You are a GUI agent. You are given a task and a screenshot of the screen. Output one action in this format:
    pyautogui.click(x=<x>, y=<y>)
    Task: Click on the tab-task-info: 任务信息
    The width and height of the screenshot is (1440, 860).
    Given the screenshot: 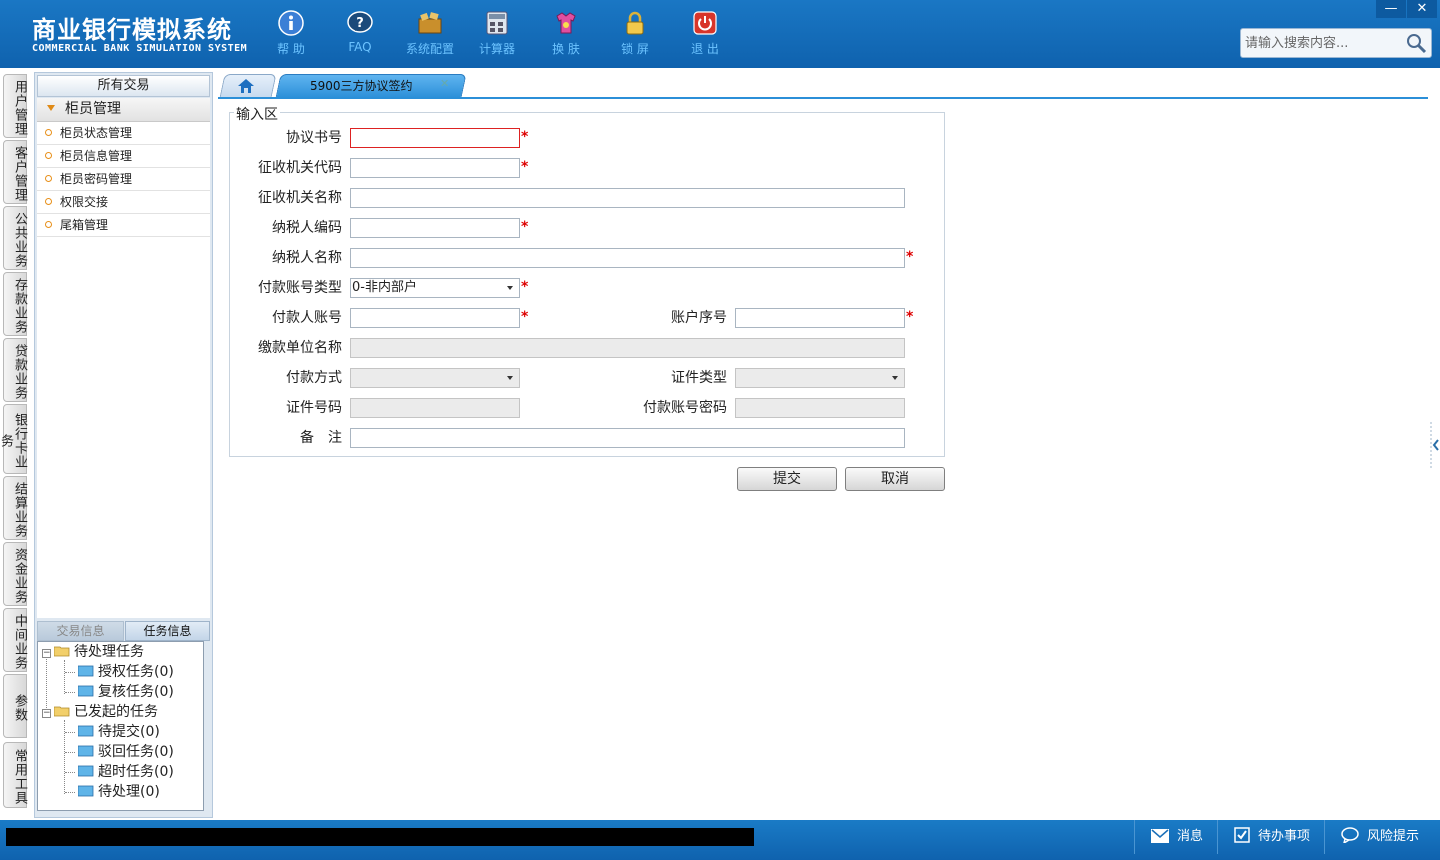 What is the action you would take?
    pyautogui.click(x=167, y=631)
    